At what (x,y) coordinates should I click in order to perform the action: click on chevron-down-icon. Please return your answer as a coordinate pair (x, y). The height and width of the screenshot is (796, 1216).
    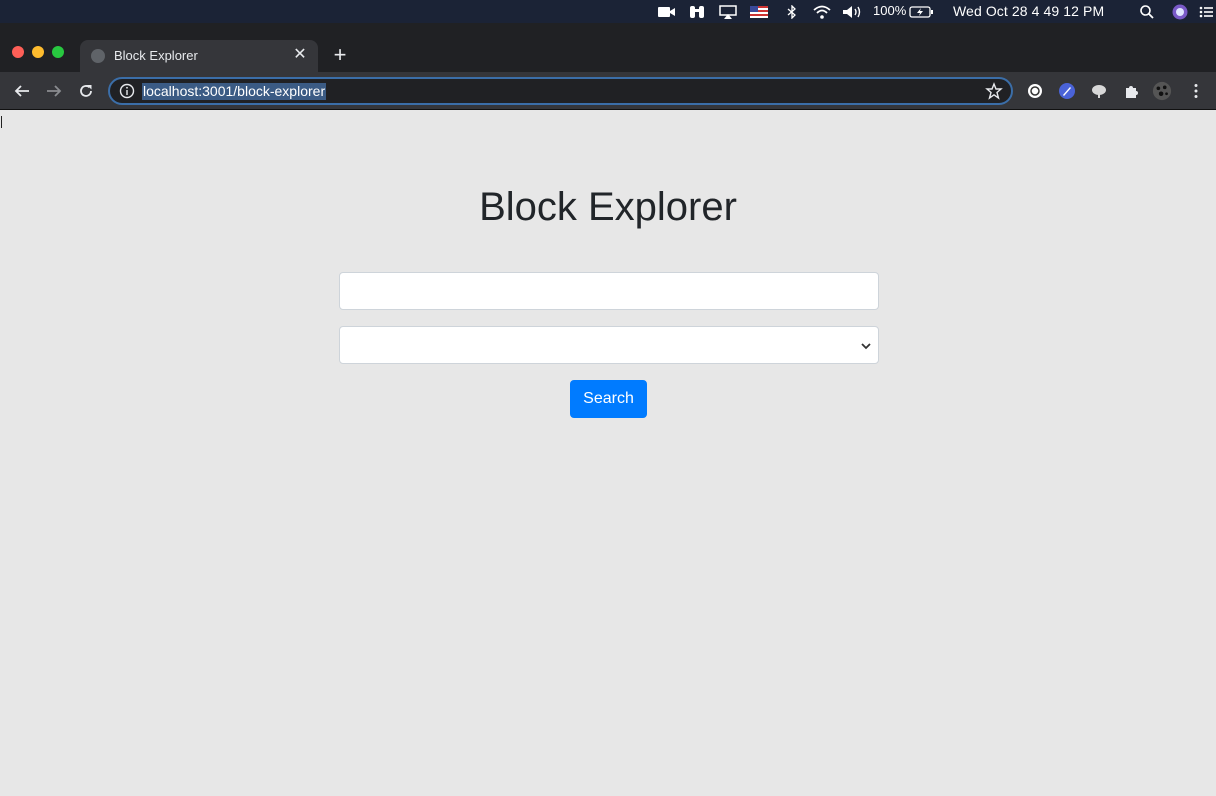
    Looking at the image, I should click on (866, 345).